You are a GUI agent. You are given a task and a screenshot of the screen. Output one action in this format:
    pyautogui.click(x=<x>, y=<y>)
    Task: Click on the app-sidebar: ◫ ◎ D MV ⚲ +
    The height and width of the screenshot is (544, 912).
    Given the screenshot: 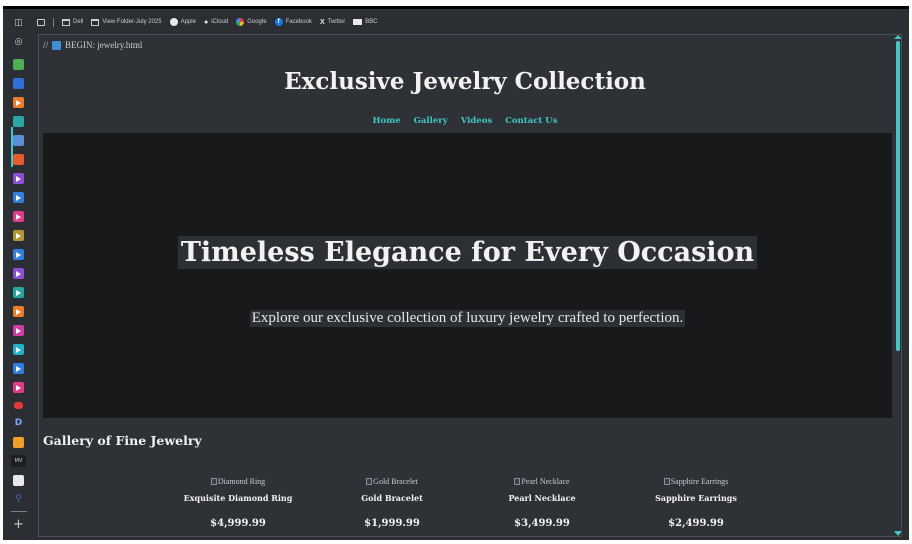 What is the action you would take?
    pyautogui.click(x=18, y=274)
    